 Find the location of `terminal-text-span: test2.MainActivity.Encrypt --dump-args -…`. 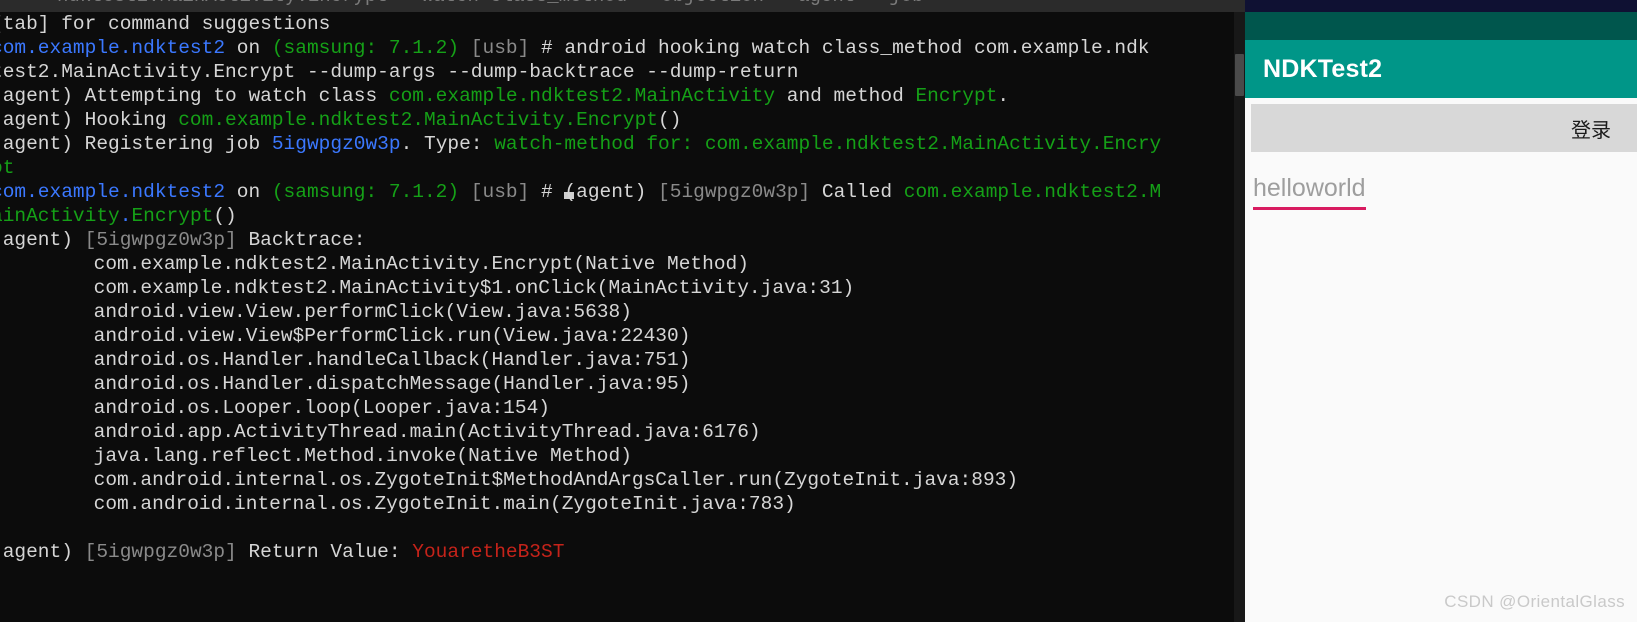

terminal-text-span: test2.MainActivity.Encrypt --dump-args -… is located at coordinates (399, 72).